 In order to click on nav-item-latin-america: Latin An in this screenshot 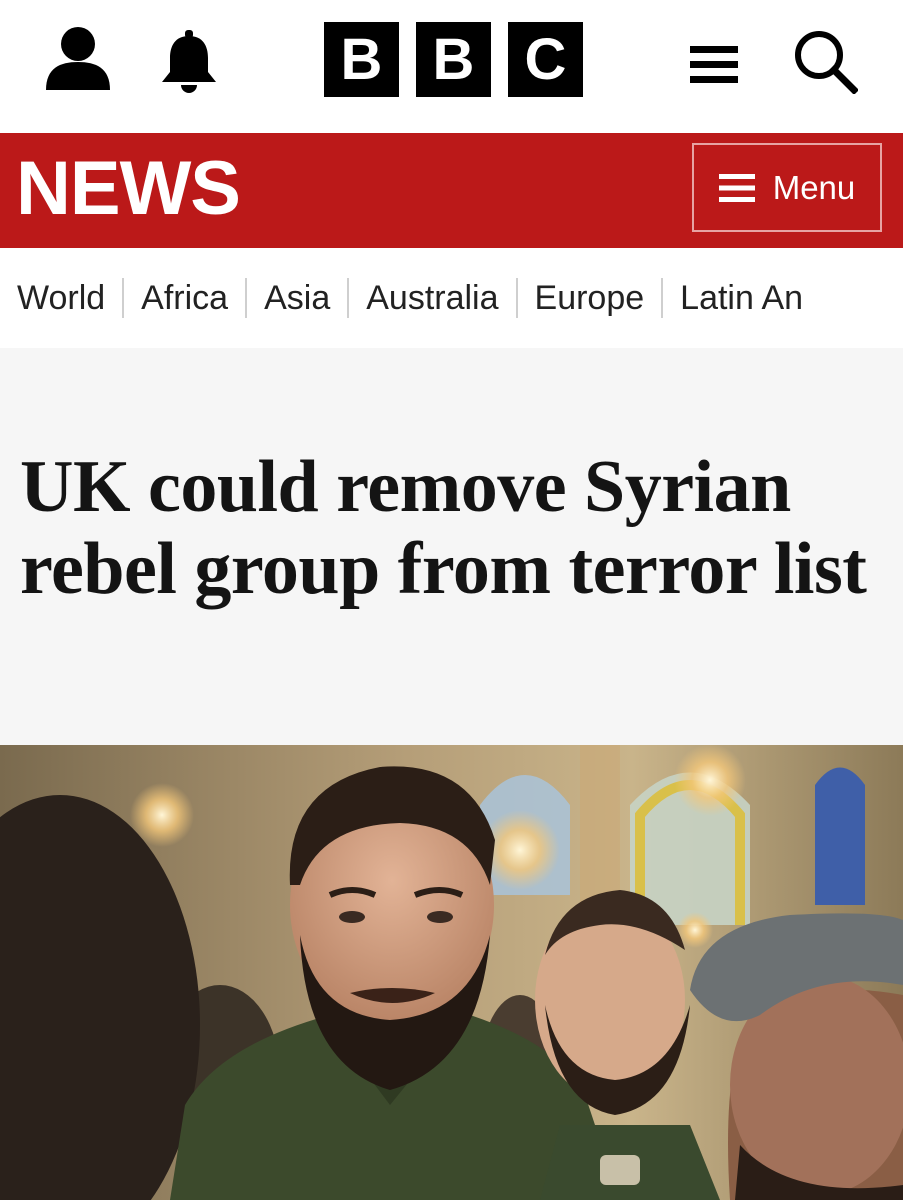, I will do `click(741, 298)`.